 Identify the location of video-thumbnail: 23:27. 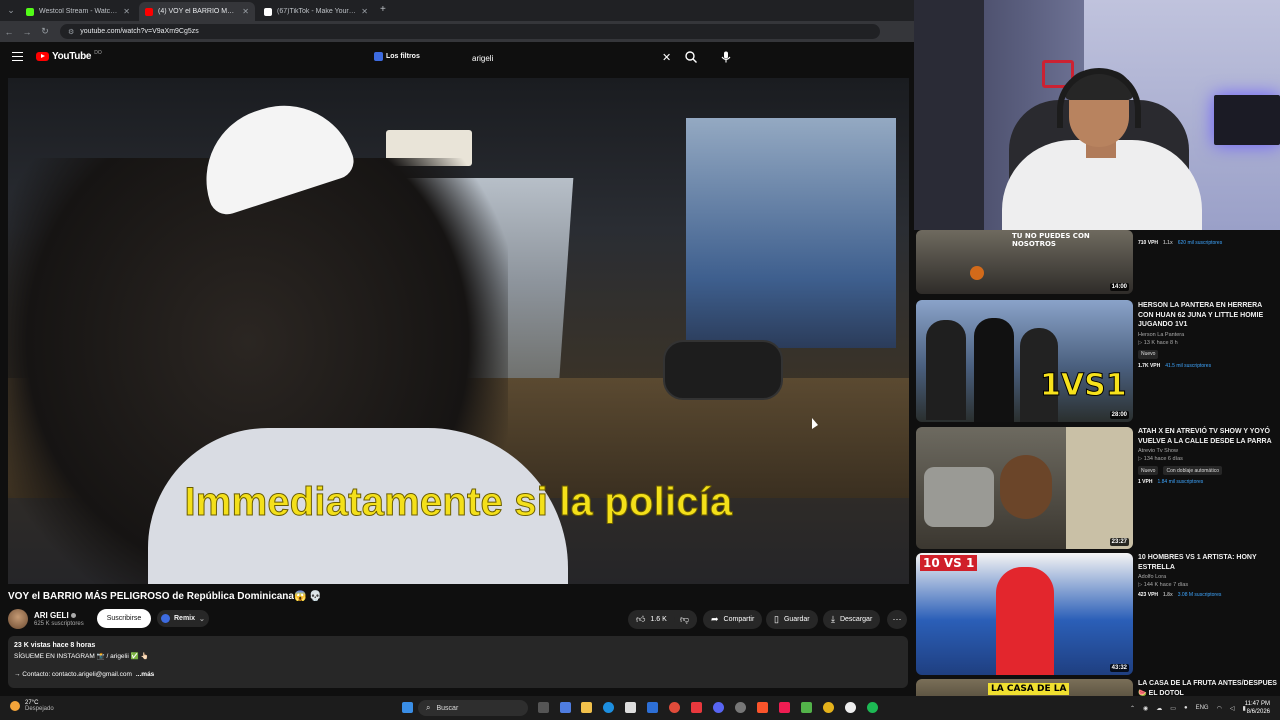
(1024, 488).